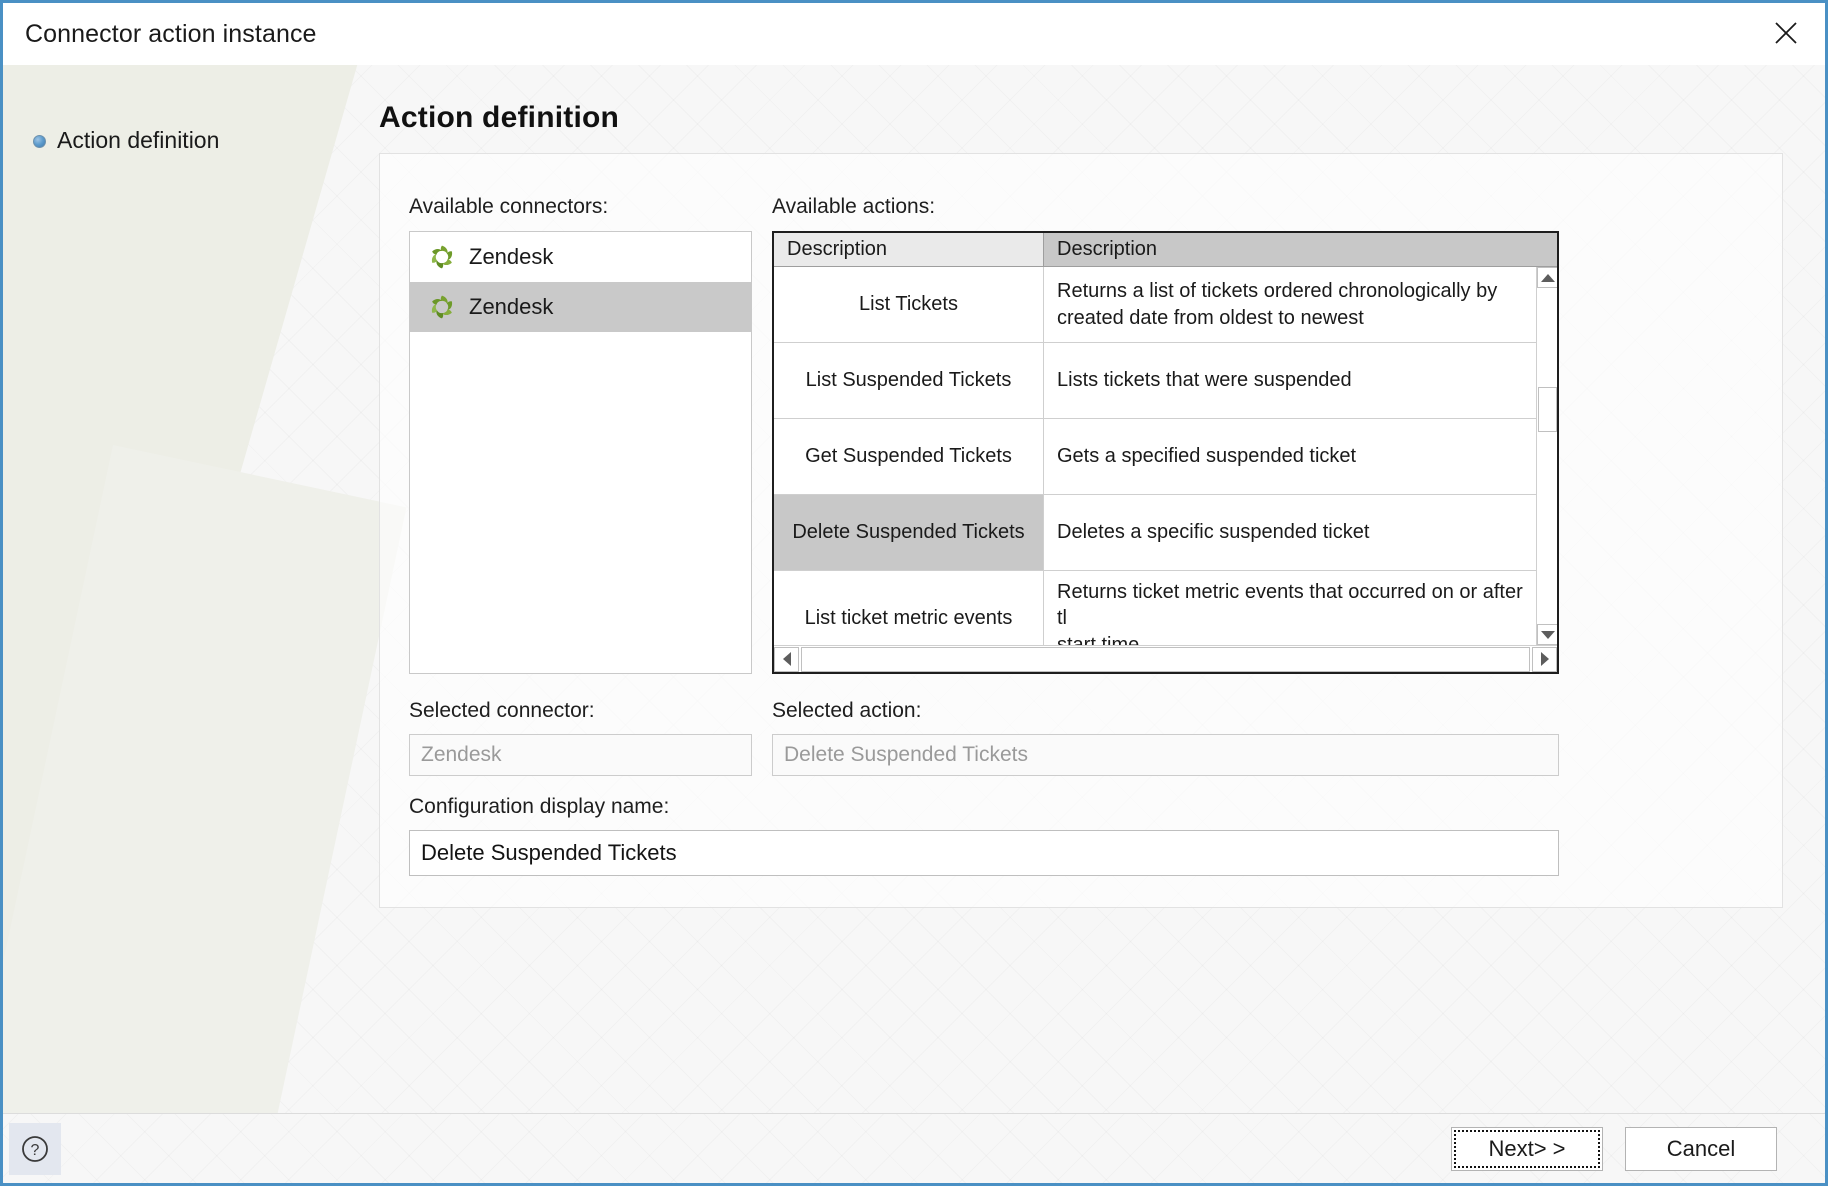 This screenshot has height=1186, width=1828. I want to click on configuration-display-name-label: Configuration display name:, so click(539, 806).